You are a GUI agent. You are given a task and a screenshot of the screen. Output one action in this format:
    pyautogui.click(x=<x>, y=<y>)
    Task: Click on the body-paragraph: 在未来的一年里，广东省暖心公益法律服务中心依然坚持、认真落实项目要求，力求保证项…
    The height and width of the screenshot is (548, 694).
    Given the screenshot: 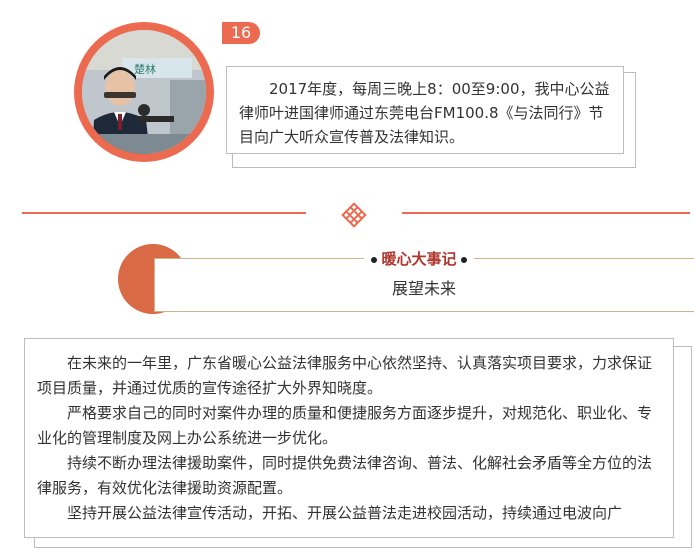 What is the action you would take?
    pyautogui.click(x=345, y=375)
    